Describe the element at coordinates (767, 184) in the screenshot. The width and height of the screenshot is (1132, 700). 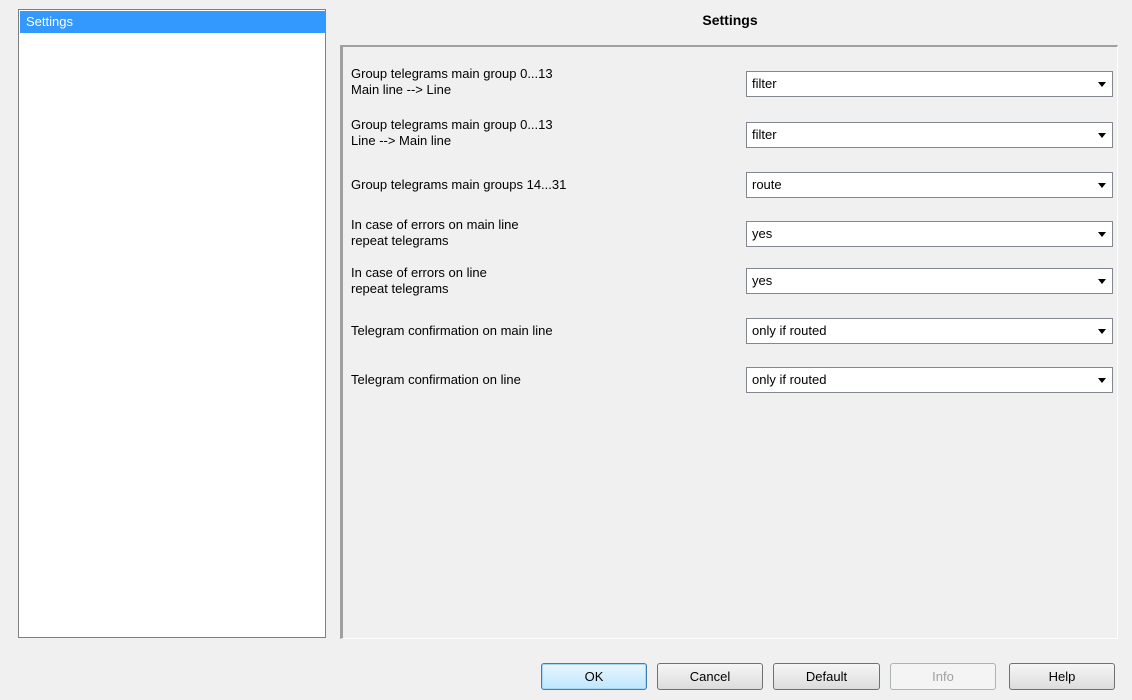
I see `select-value: route` at that location.